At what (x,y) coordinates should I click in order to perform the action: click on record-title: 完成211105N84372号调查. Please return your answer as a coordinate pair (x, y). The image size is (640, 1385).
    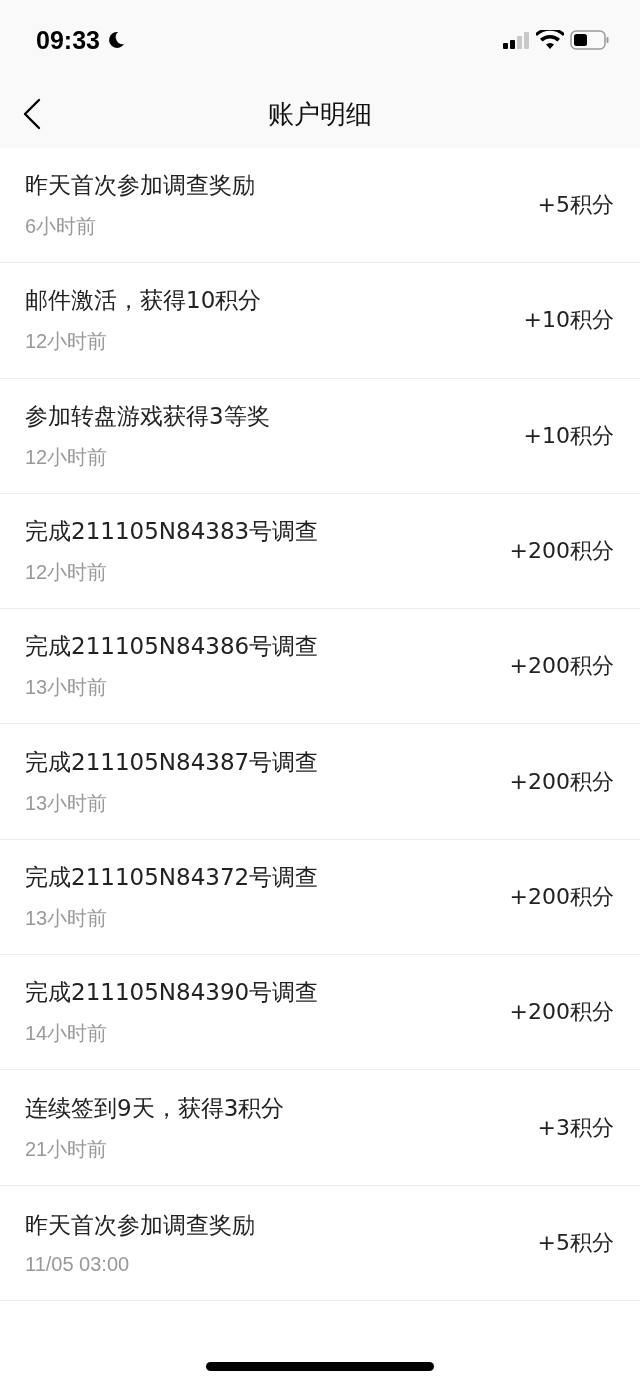
    Looking at the image, I should click on (172, 877).